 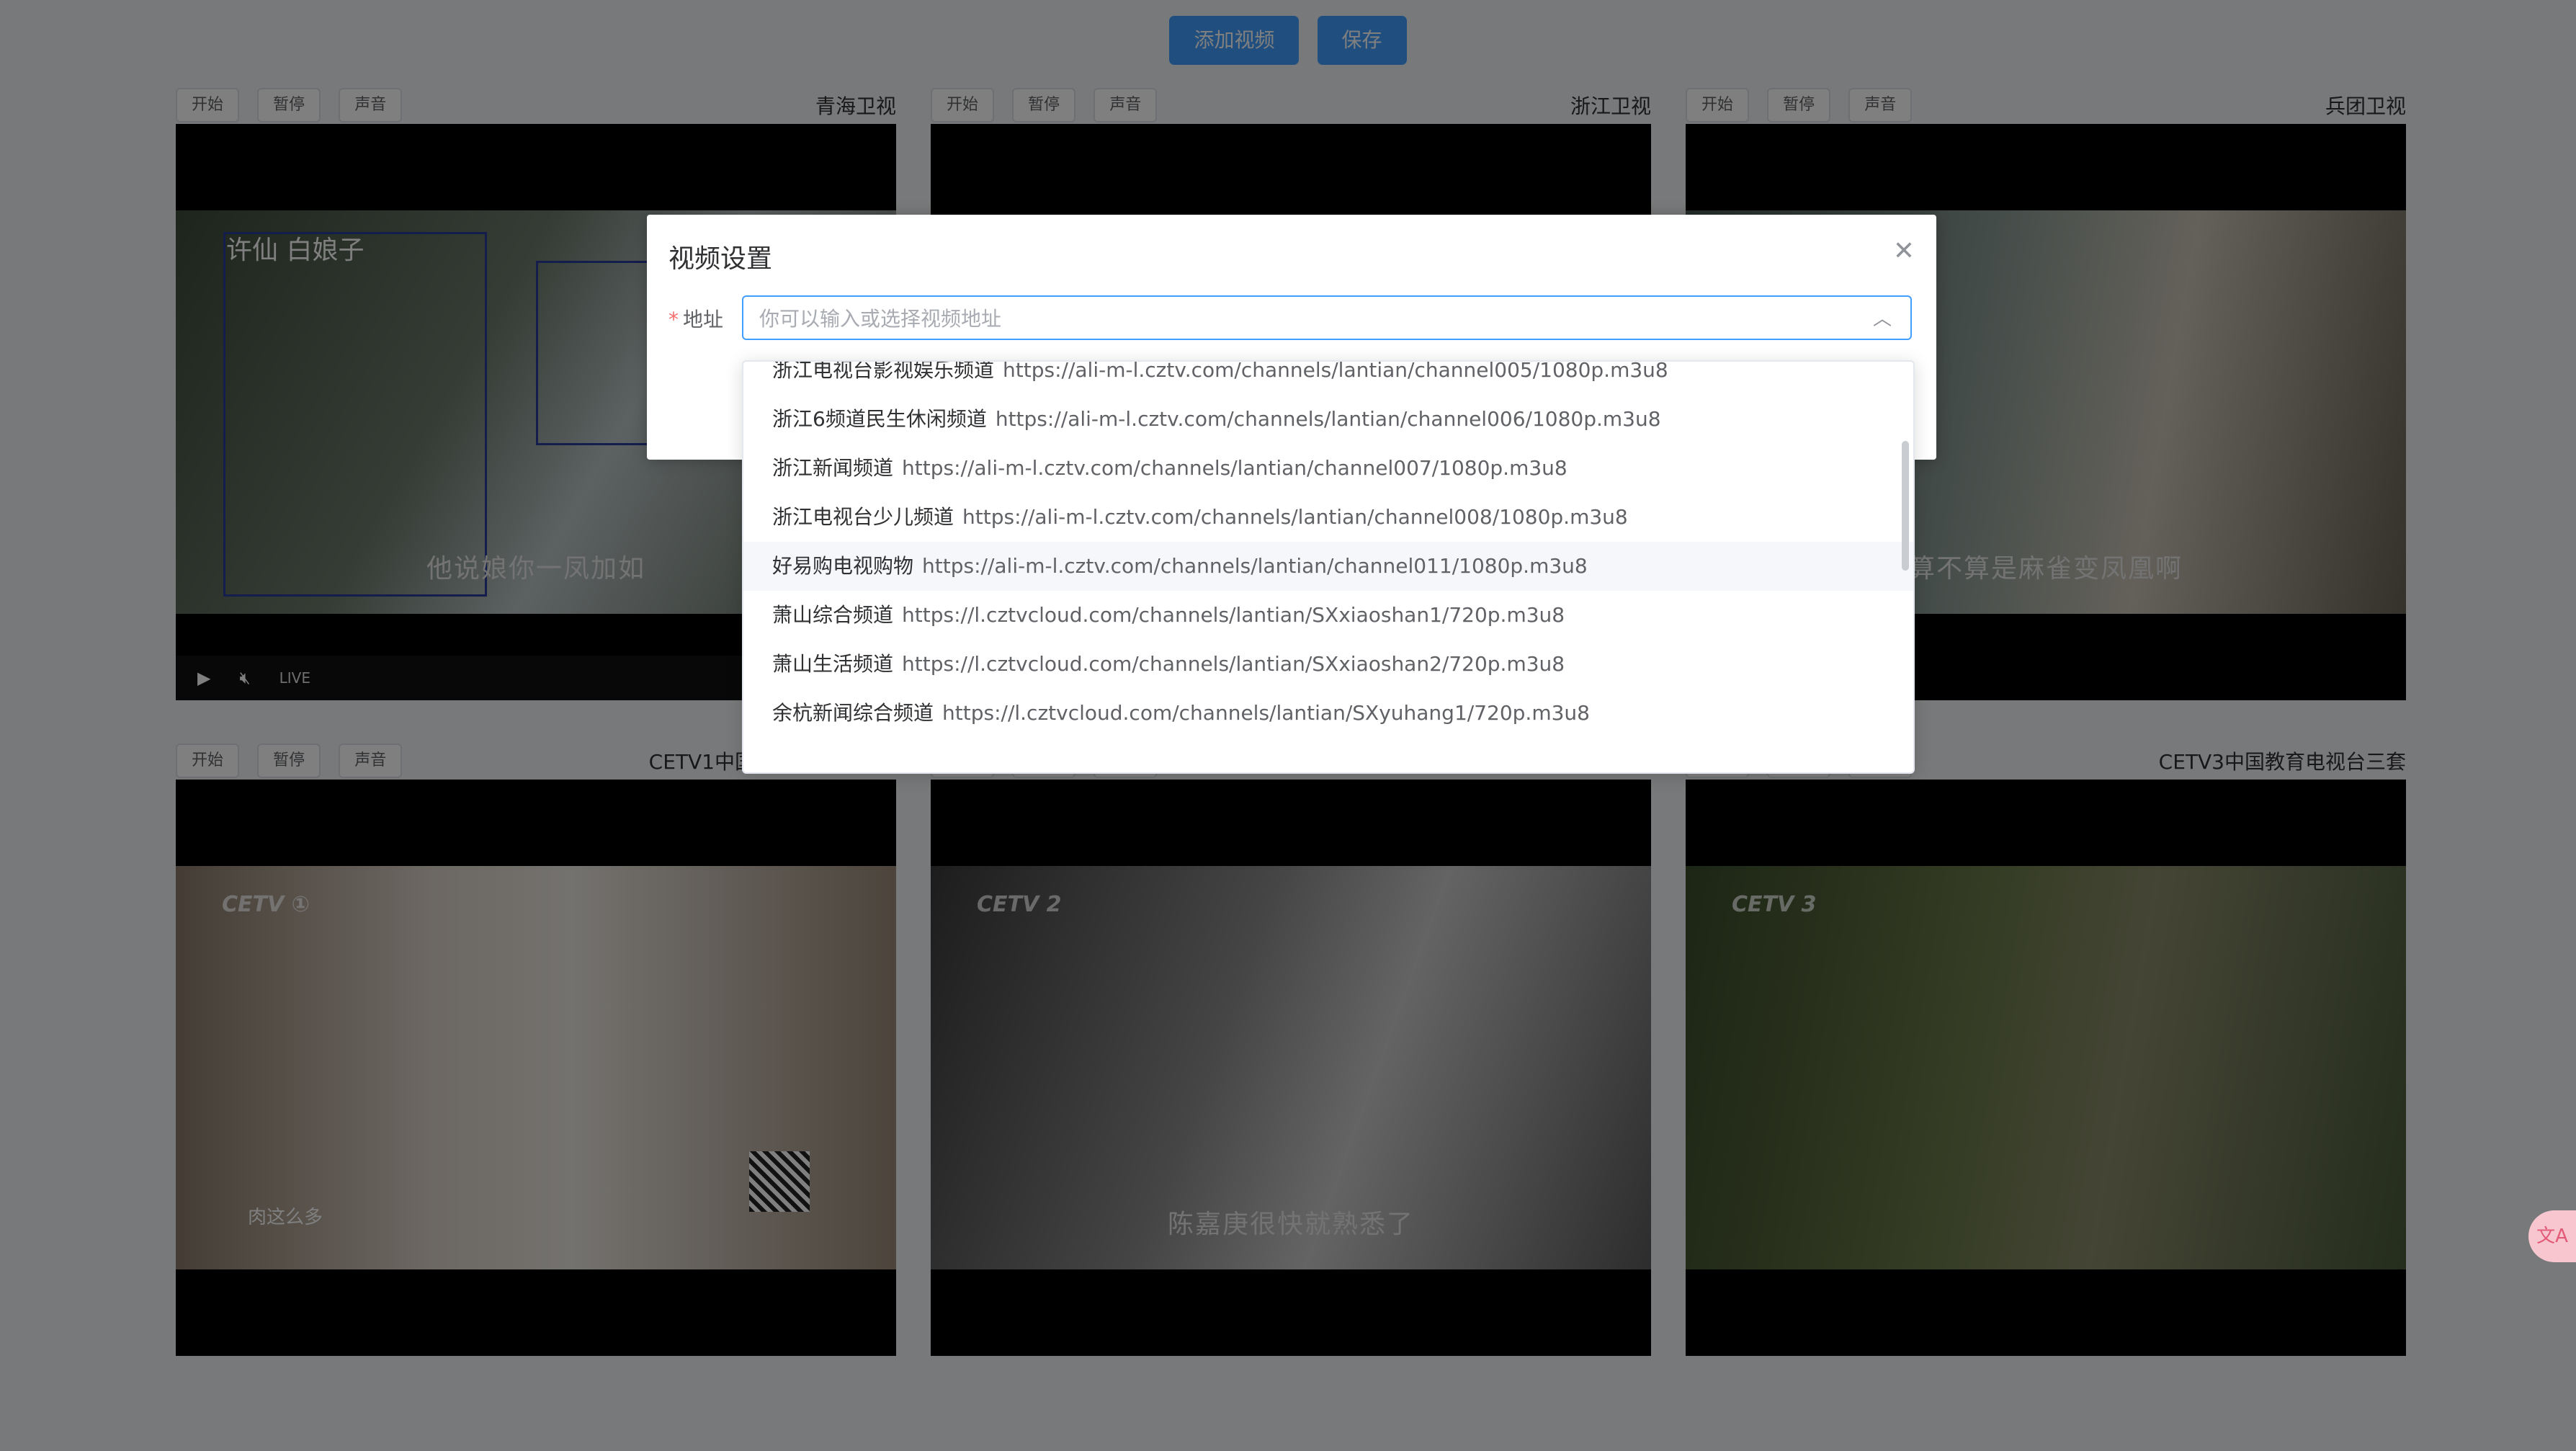 I want to click on option-name: 萧山生活频道, so click(x=833, y=664).